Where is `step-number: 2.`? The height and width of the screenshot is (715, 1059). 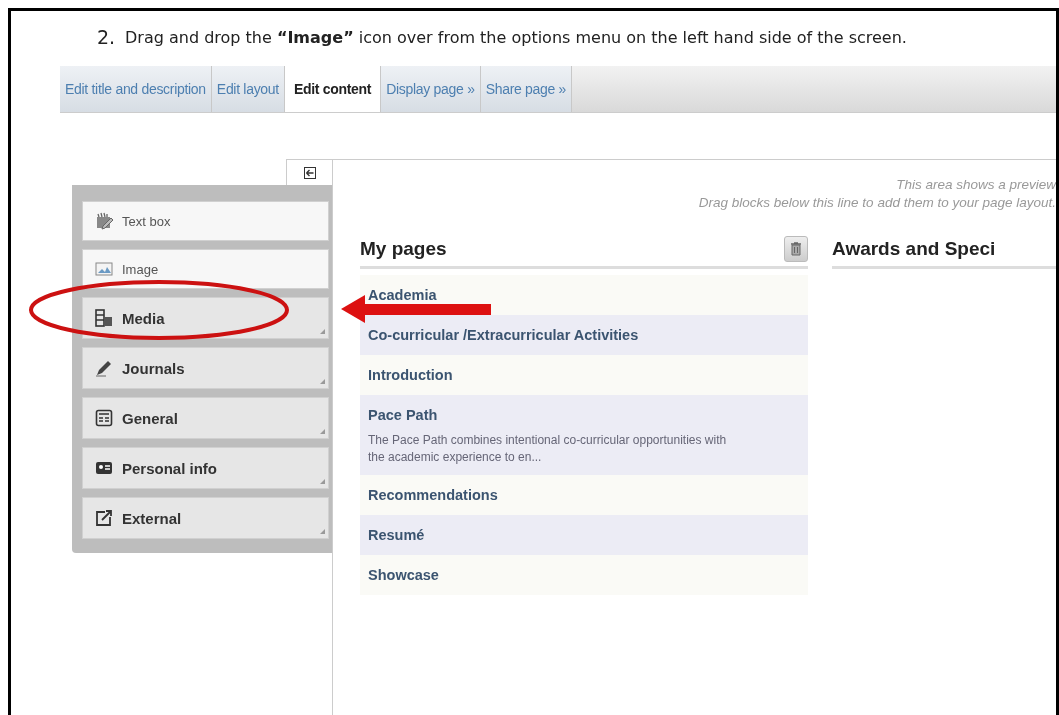 step-number: 2. is located at coordinates (107, 37).